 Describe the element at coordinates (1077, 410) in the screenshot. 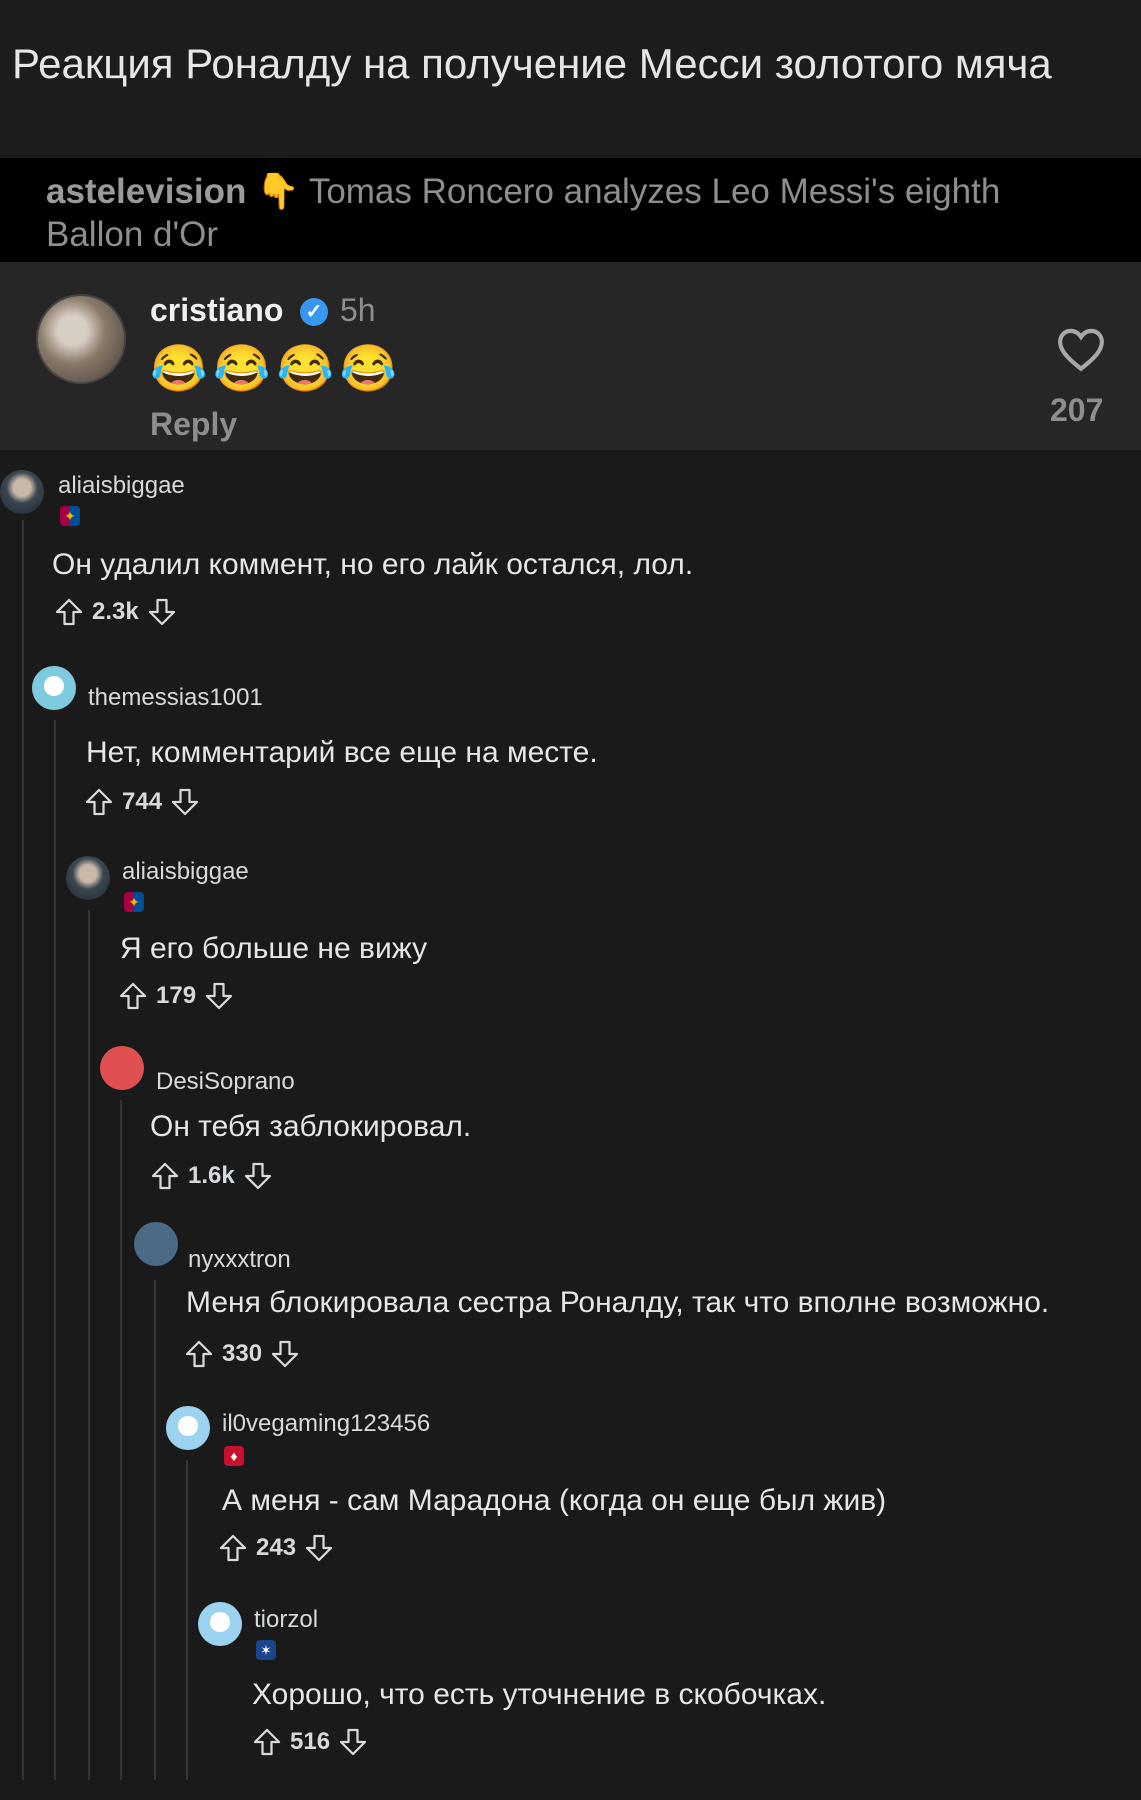

I see `like-count: 207` at that location.